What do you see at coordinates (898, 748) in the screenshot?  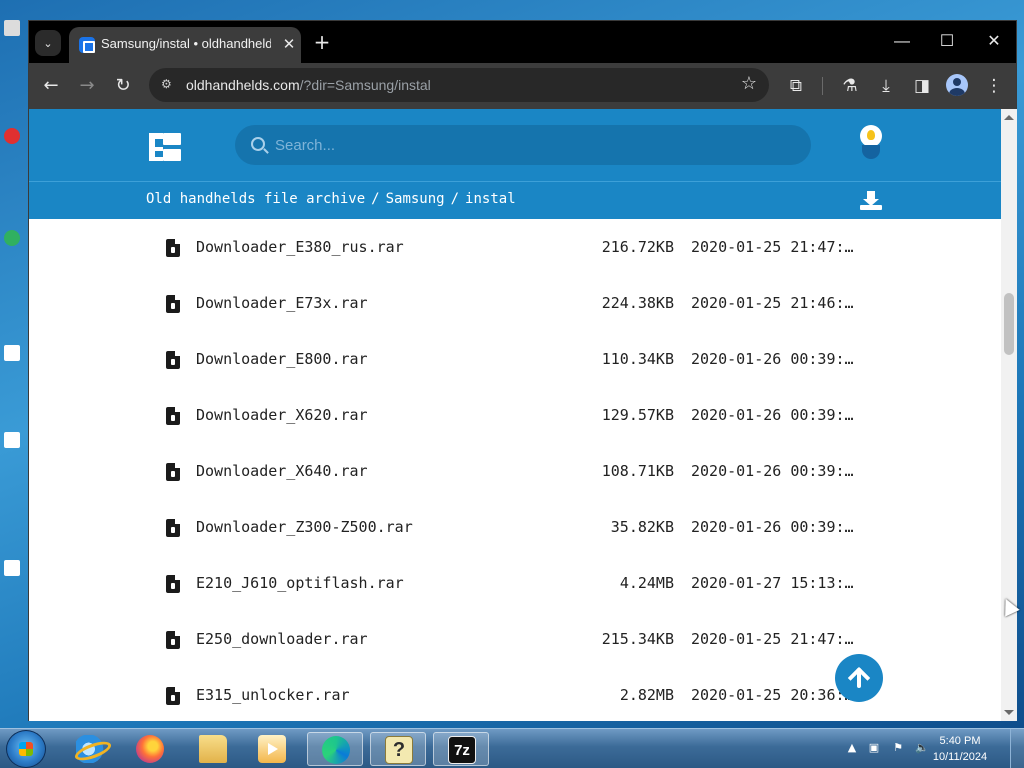 I see `action-center-flag-icon: ⚑` at bounding box center [898, 748].